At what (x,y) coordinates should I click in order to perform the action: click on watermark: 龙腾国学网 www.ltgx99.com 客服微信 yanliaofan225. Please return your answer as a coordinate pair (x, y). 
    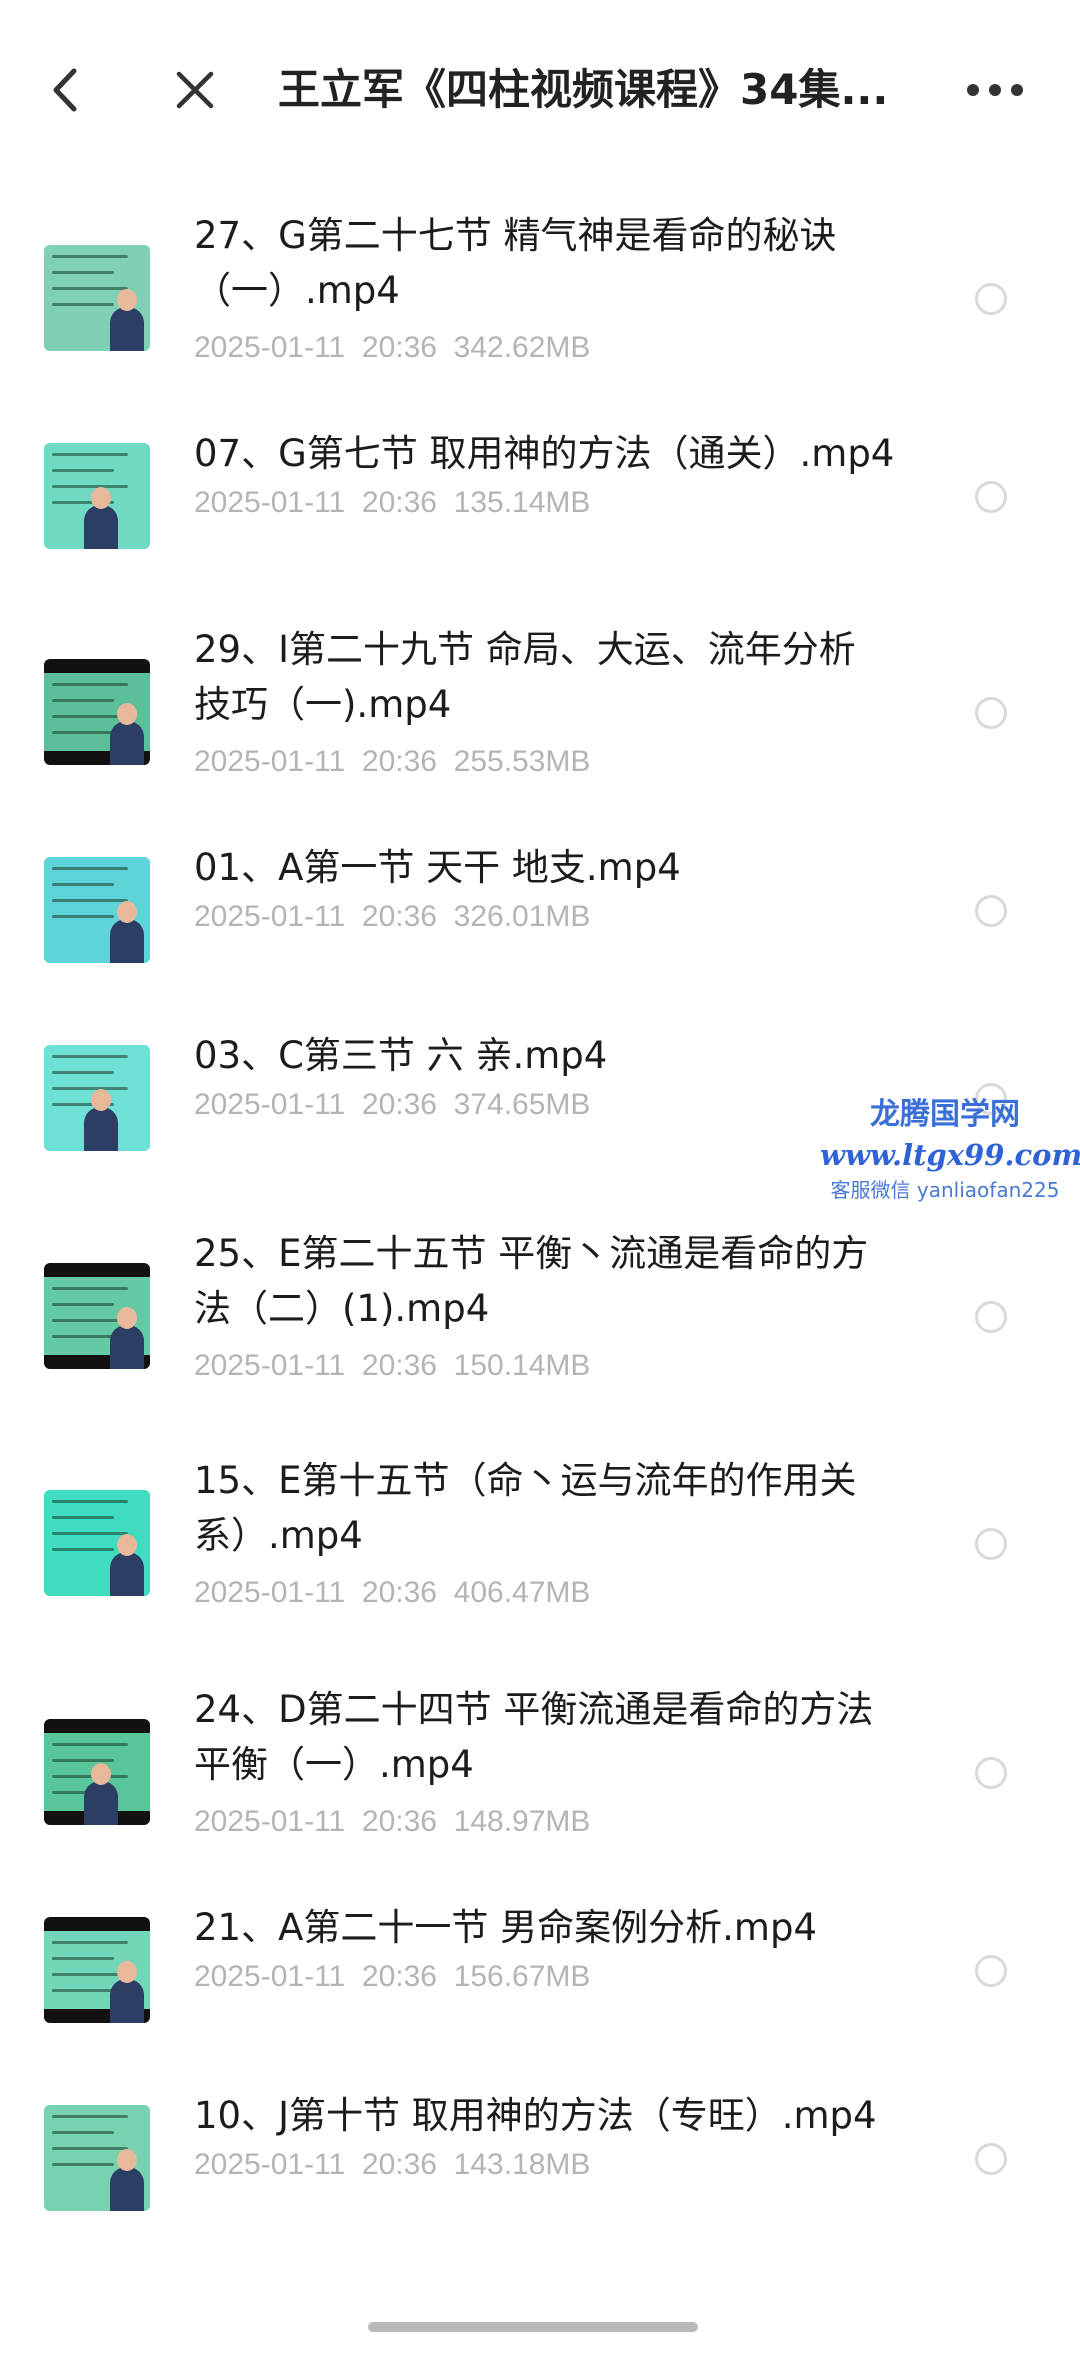
    Looking at the image, I should click on (950, 1150).